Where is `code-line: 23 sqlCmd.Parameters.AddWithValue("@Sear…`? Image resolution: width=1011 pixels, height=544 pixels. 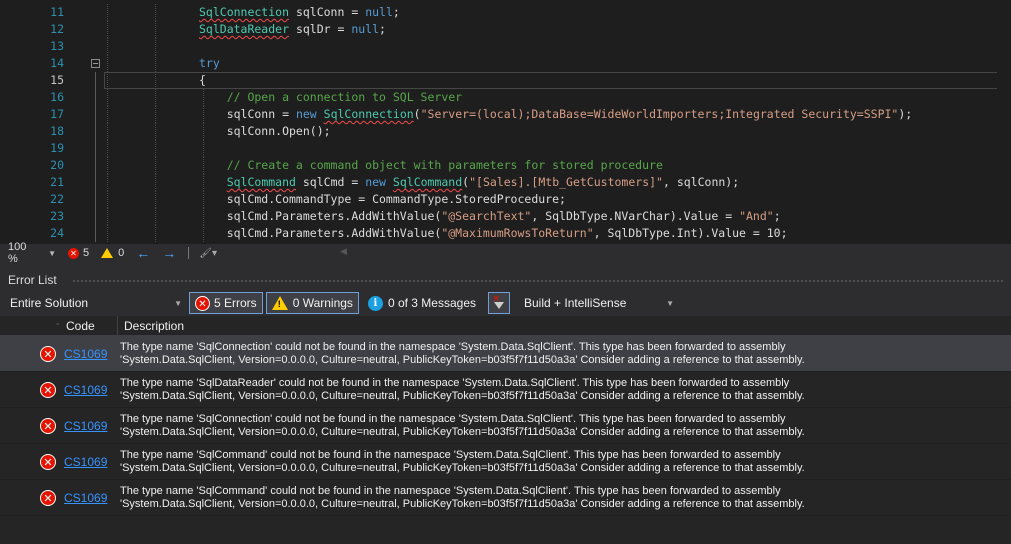 code-line: 23 sqlCmd.Parameters.AddWithValue("@Sear… is located at coordinates (505, 216).